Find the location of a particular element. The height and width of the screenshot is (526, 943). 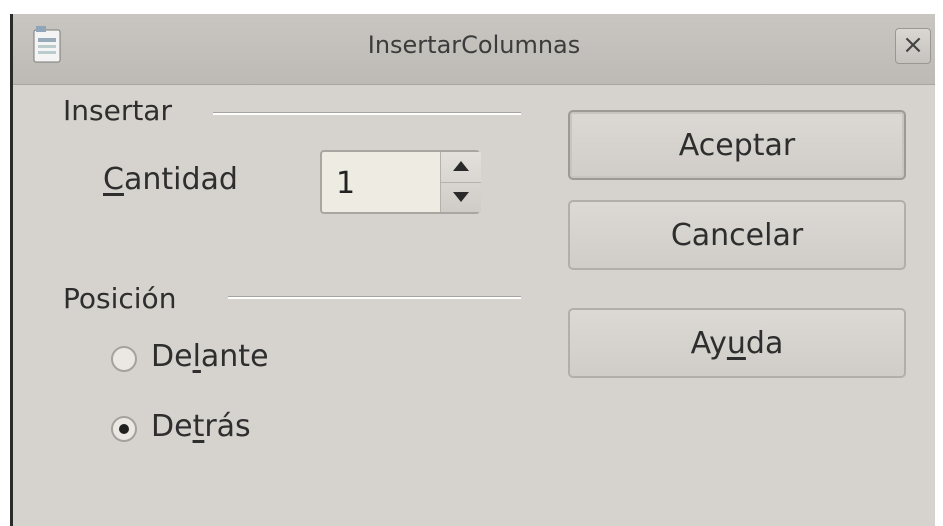

insert-section-separator is located at coordinates (367, 113).